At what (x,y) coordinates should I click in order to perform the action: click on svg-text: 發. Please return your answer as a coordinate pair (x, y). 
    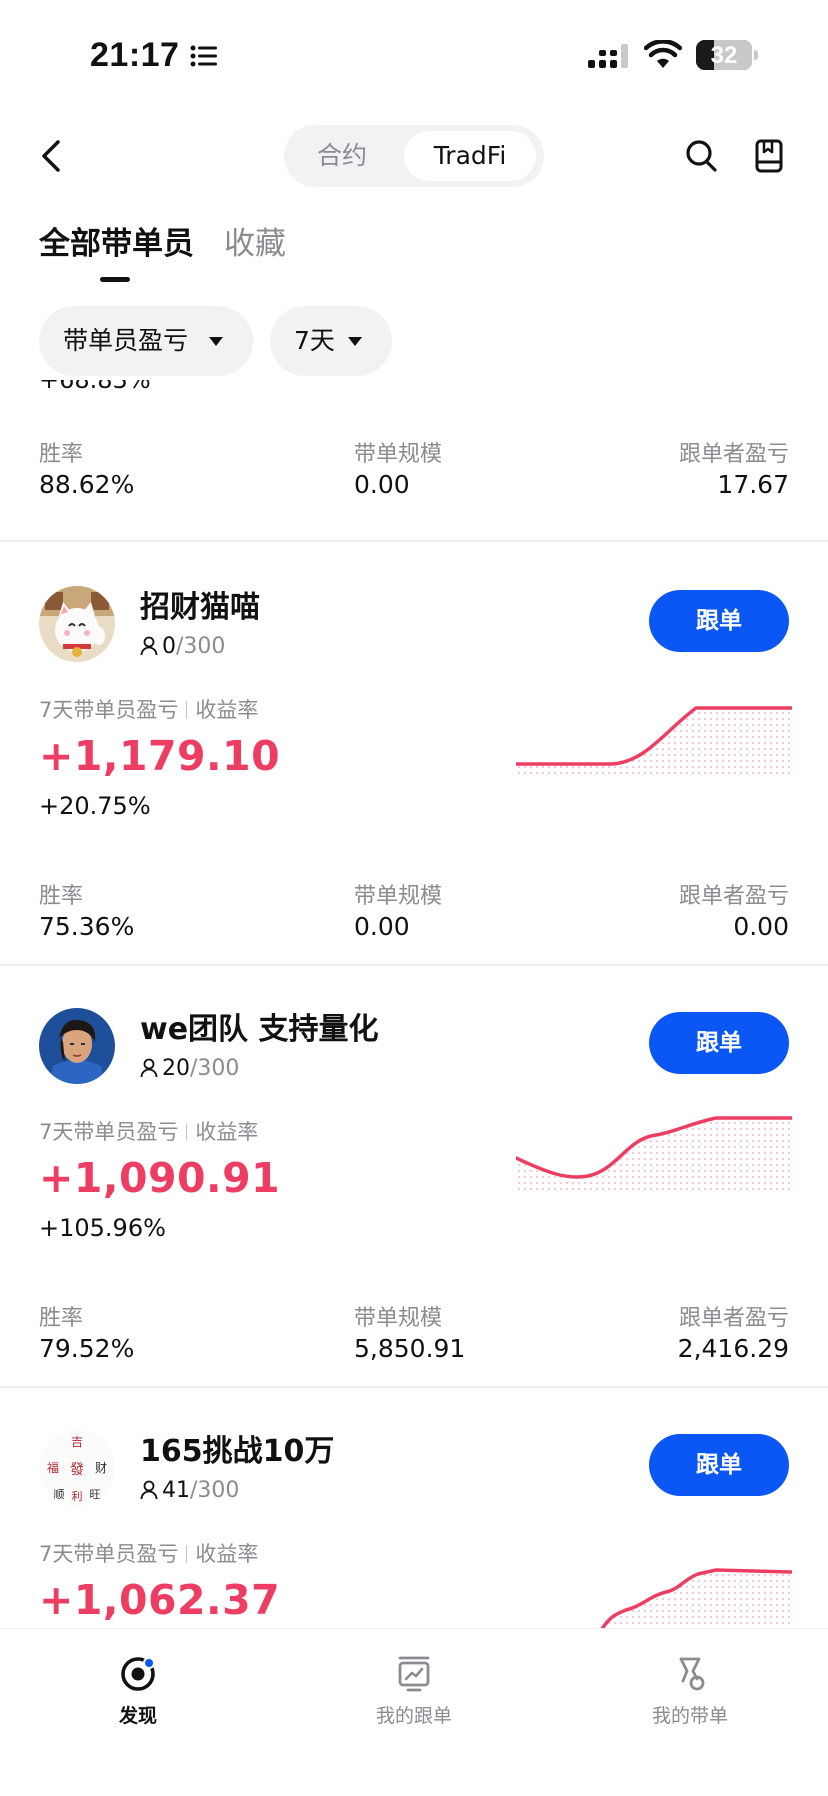
    Looking at the image, I should click on (77, 1470).